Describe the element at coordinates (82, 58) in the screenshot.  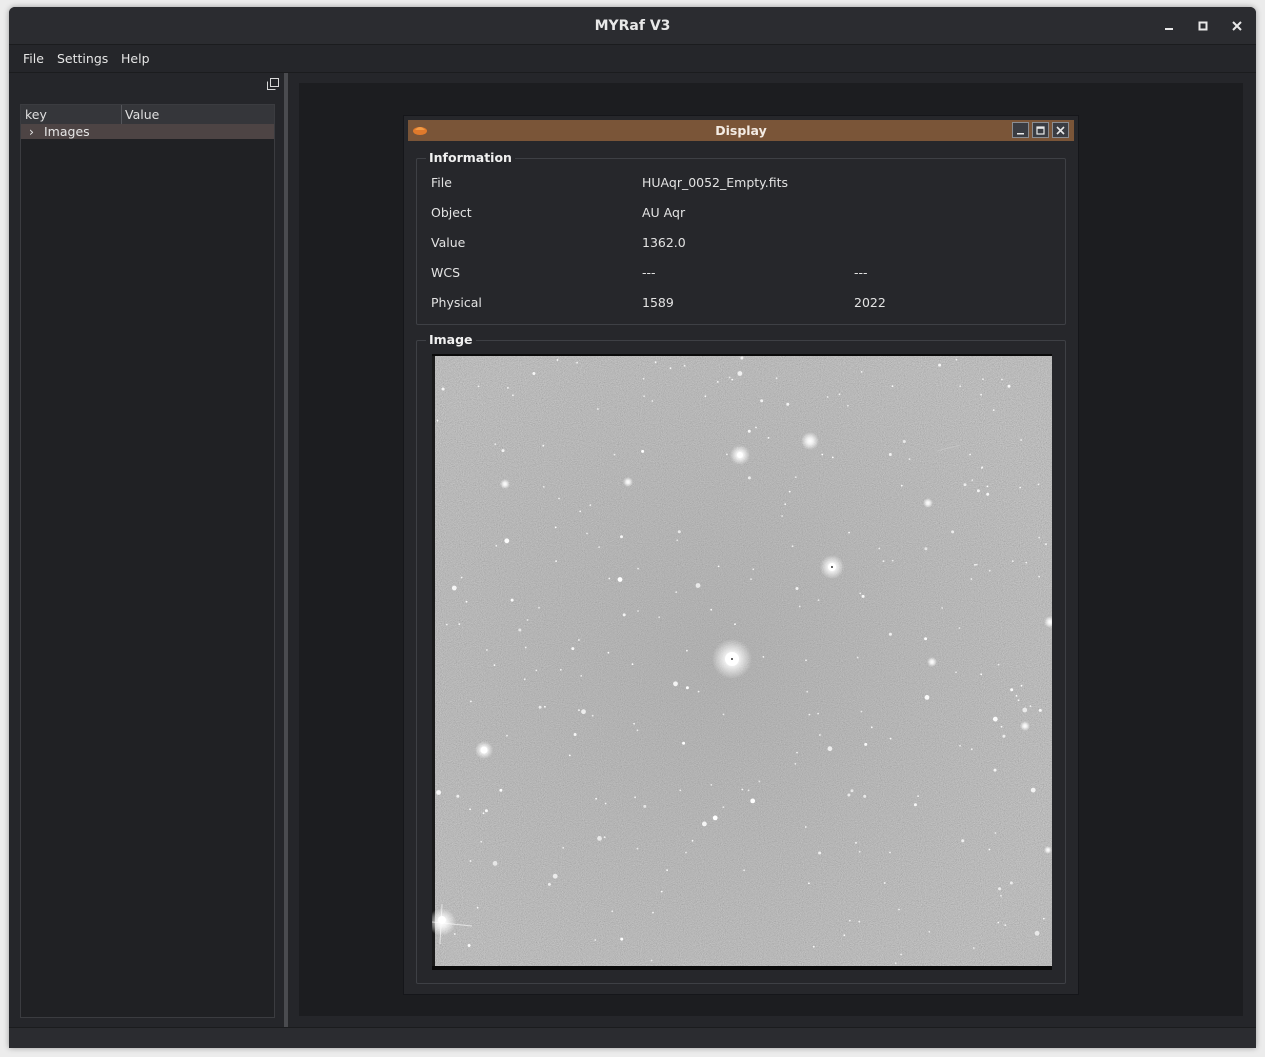
I see `menu-settings: Settings` at that location.